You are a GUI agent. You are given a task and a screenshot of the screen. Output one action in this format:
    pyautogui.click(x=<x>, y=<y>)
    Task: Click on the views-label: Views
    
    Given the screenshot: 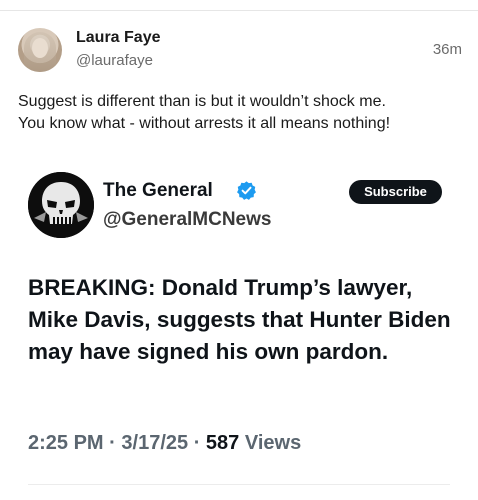 What is the action you would take?
    pyautogui.click(x=273, y=443)
    